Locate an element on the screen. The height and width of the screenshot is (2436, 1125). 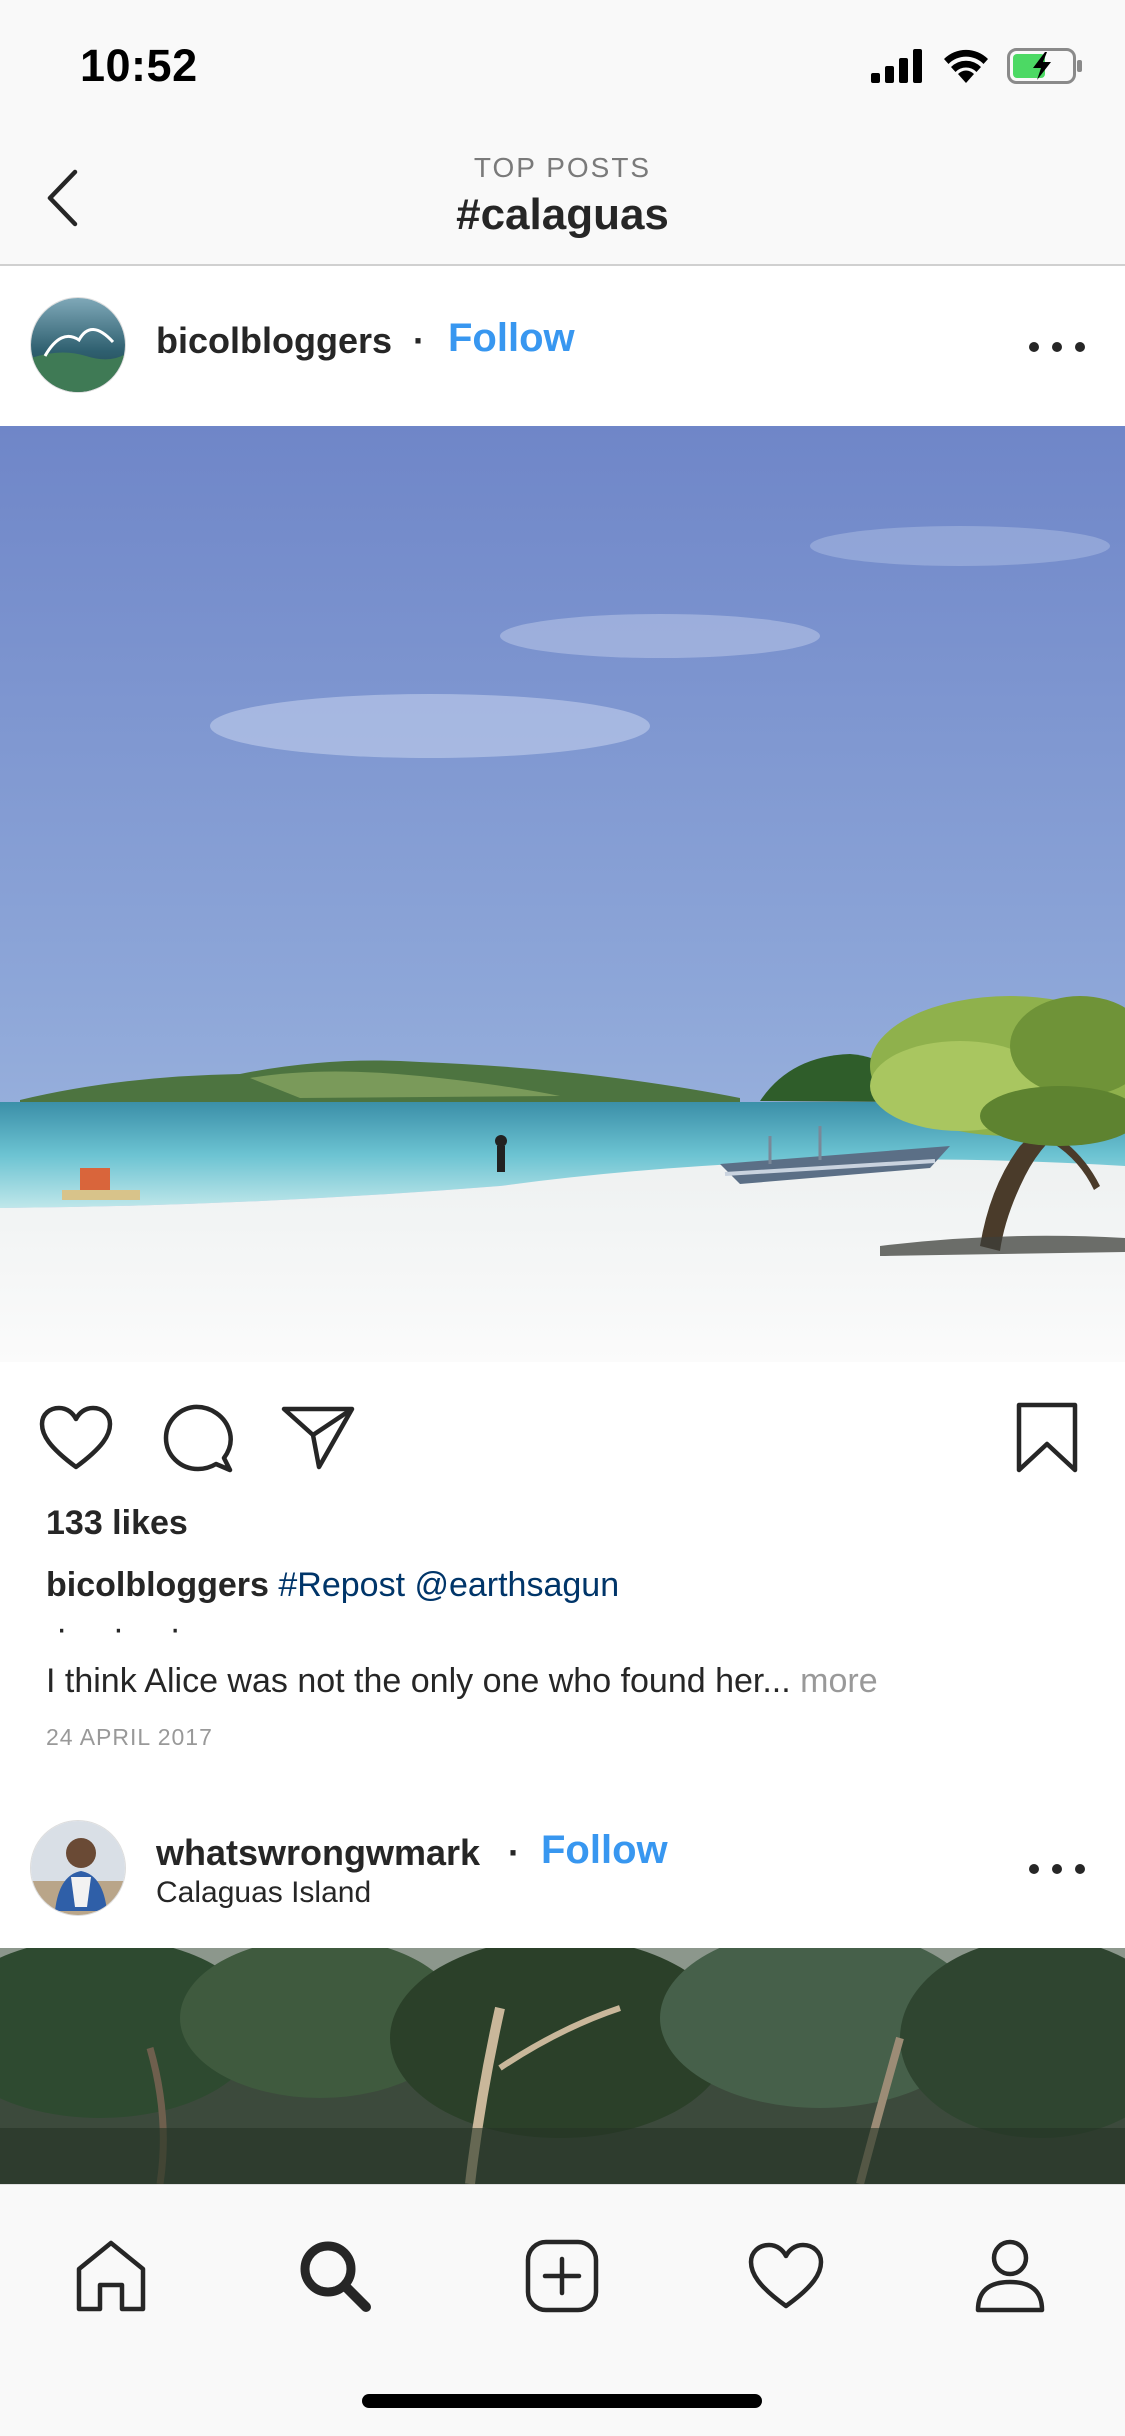
header-subtitle: TOP POSTS is located at coordinates (562, 167).